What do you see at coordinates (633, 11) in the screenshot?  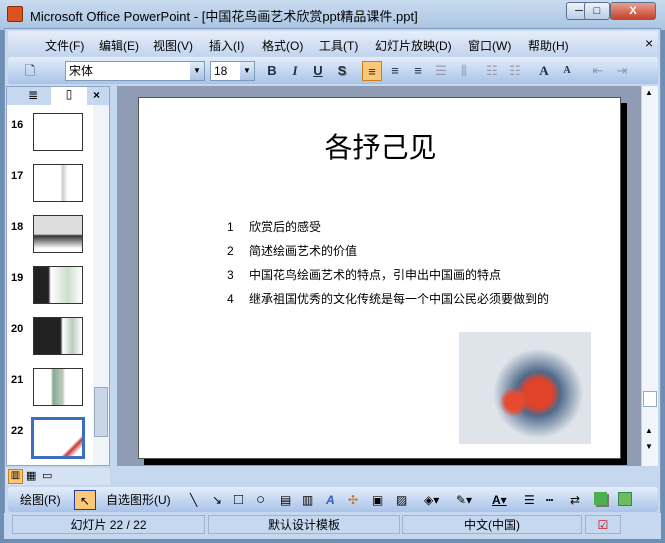 I see `close-button: X` at bounding box center [633, 11].